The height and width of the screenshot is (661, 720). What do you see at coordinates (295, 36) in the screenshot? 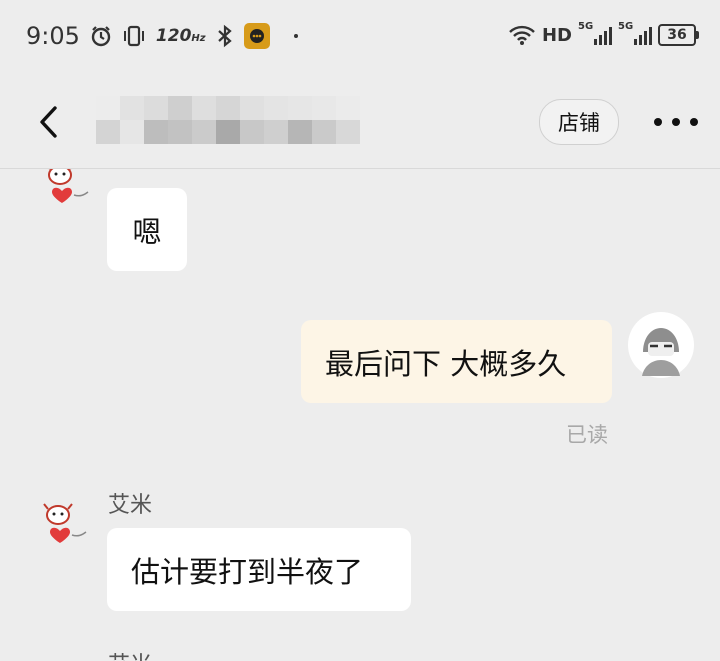
I see `more-notifications-dot` at bounding box center [295, 36].